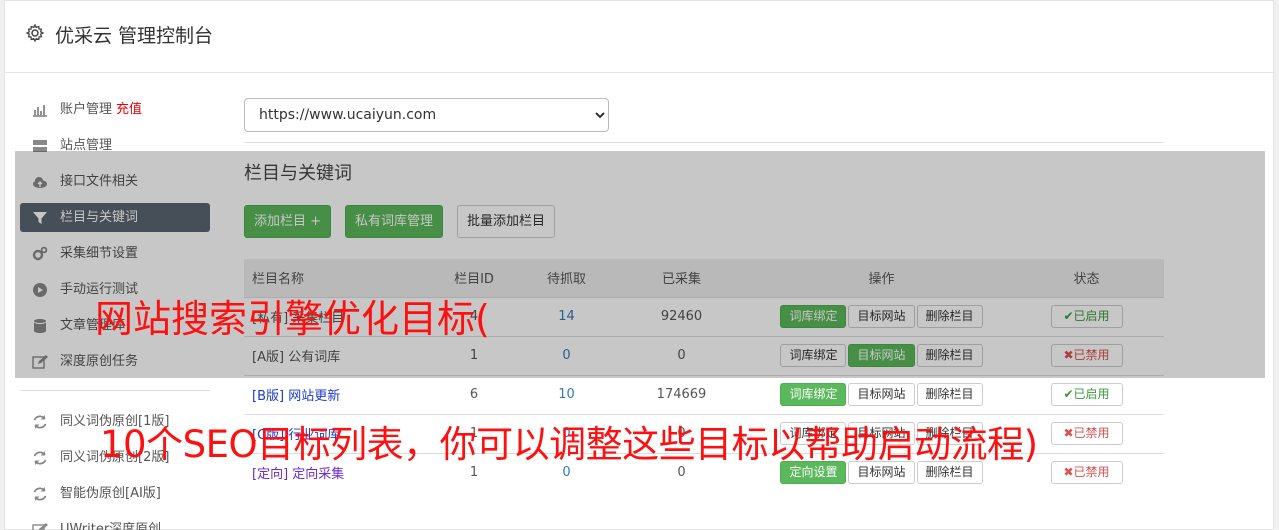  Describe the element at coordinates (1091, 394) in the screenshot. I see `status-label: 已启用` at that location.